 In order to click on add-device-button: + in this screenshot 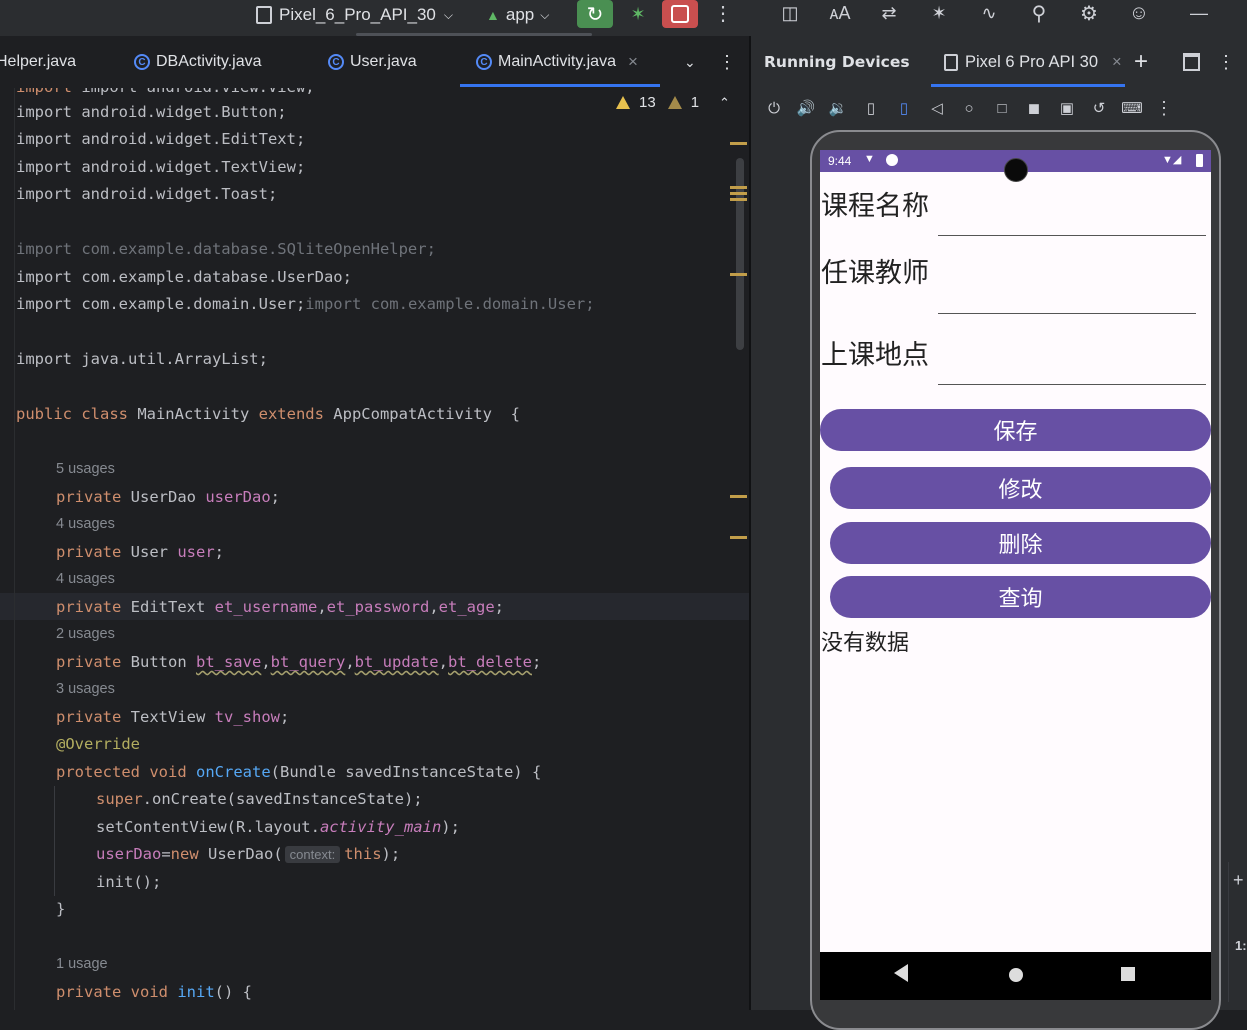, I will do `click(1141, 62)`.